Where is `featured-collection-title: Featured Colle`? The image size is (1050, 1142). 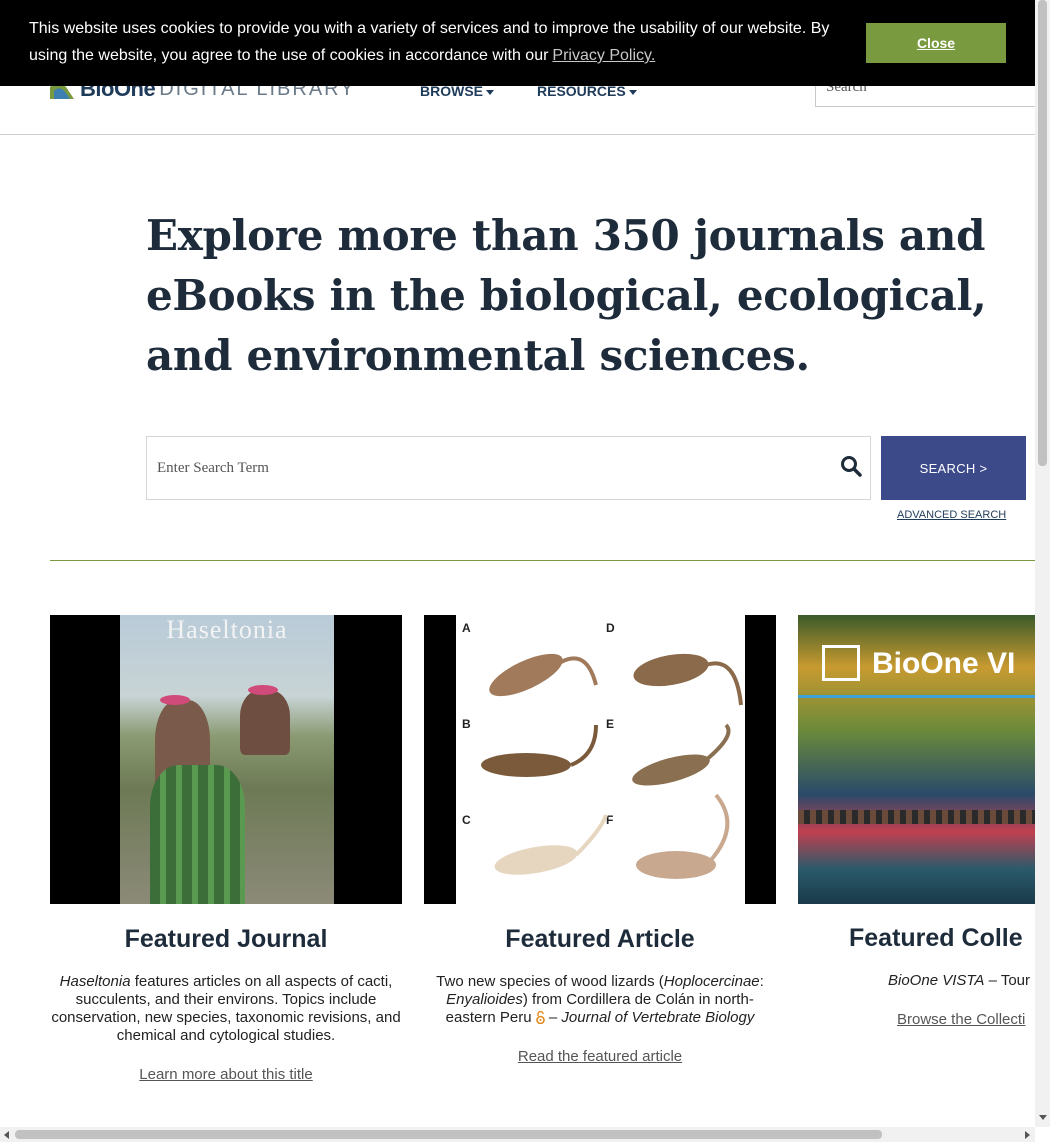 featured-collection-title: Featured Colle is located at coordinates (936, 938).